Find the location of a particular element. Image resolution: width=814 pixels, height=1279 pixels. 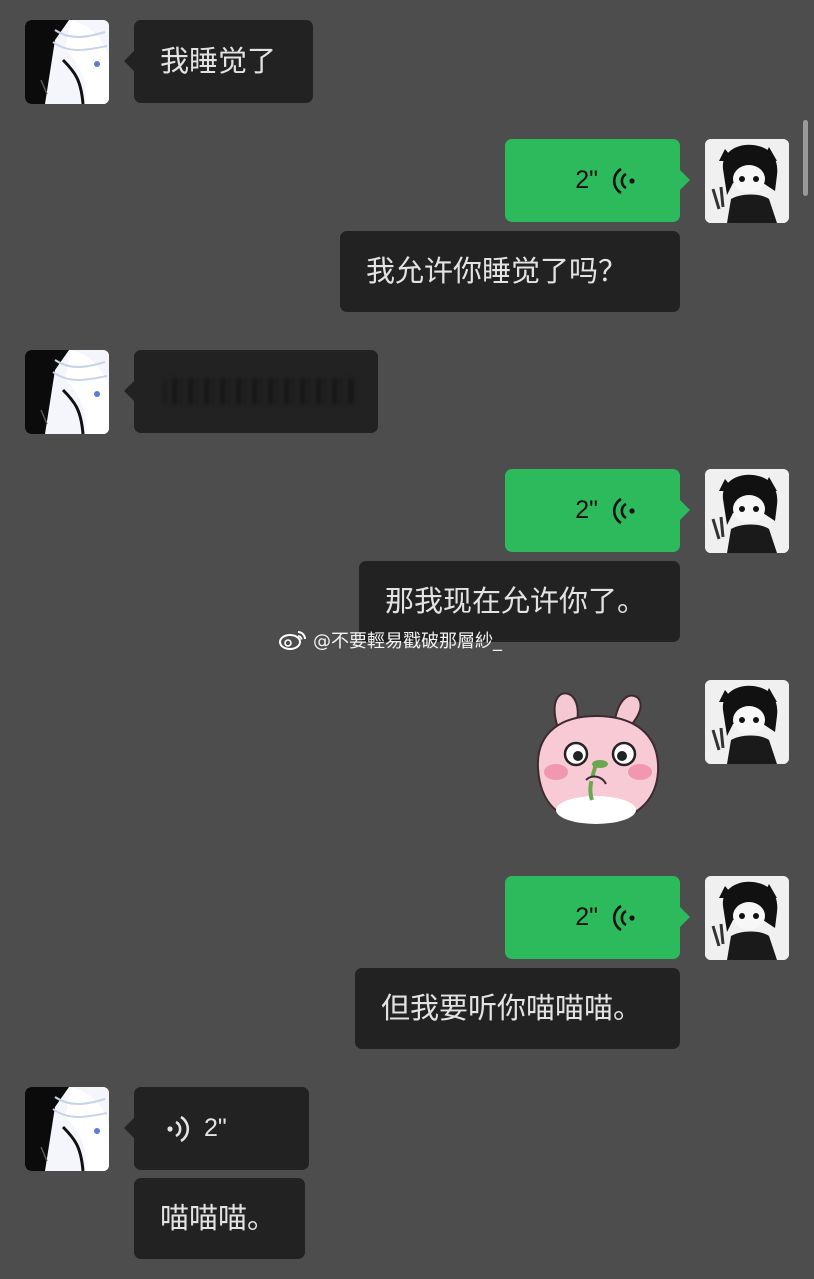

pink-bunny-sticker is located at coordinates (597, 756).